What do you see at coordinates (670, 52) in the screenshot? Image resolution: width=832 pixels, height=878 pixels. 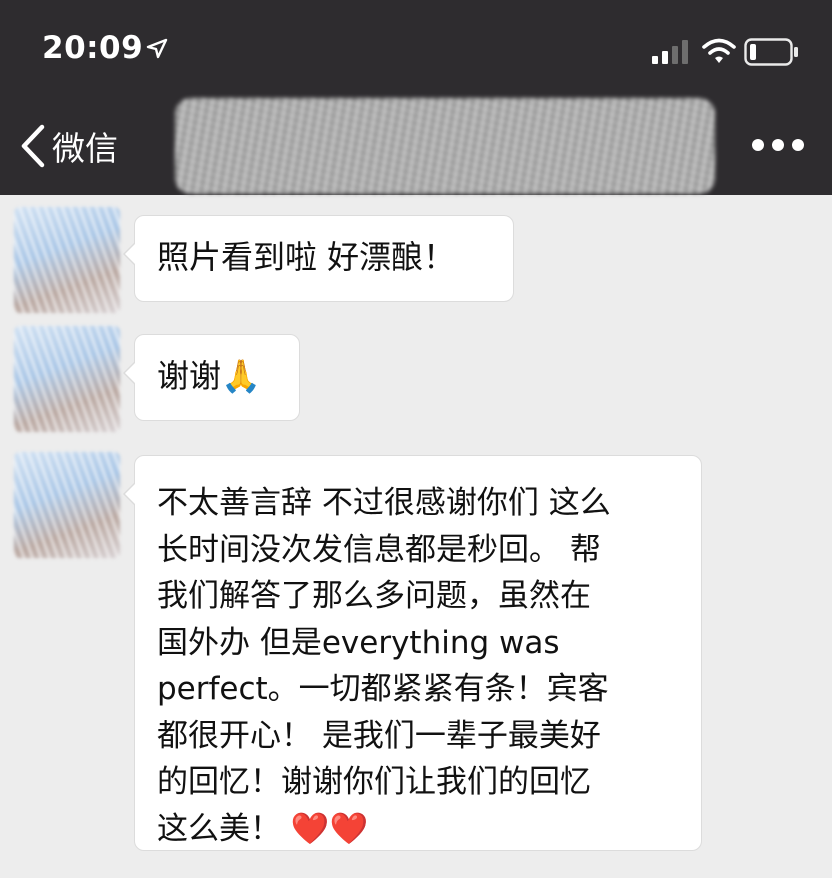 I see `signal-icon` at bounding box center [670, 52].